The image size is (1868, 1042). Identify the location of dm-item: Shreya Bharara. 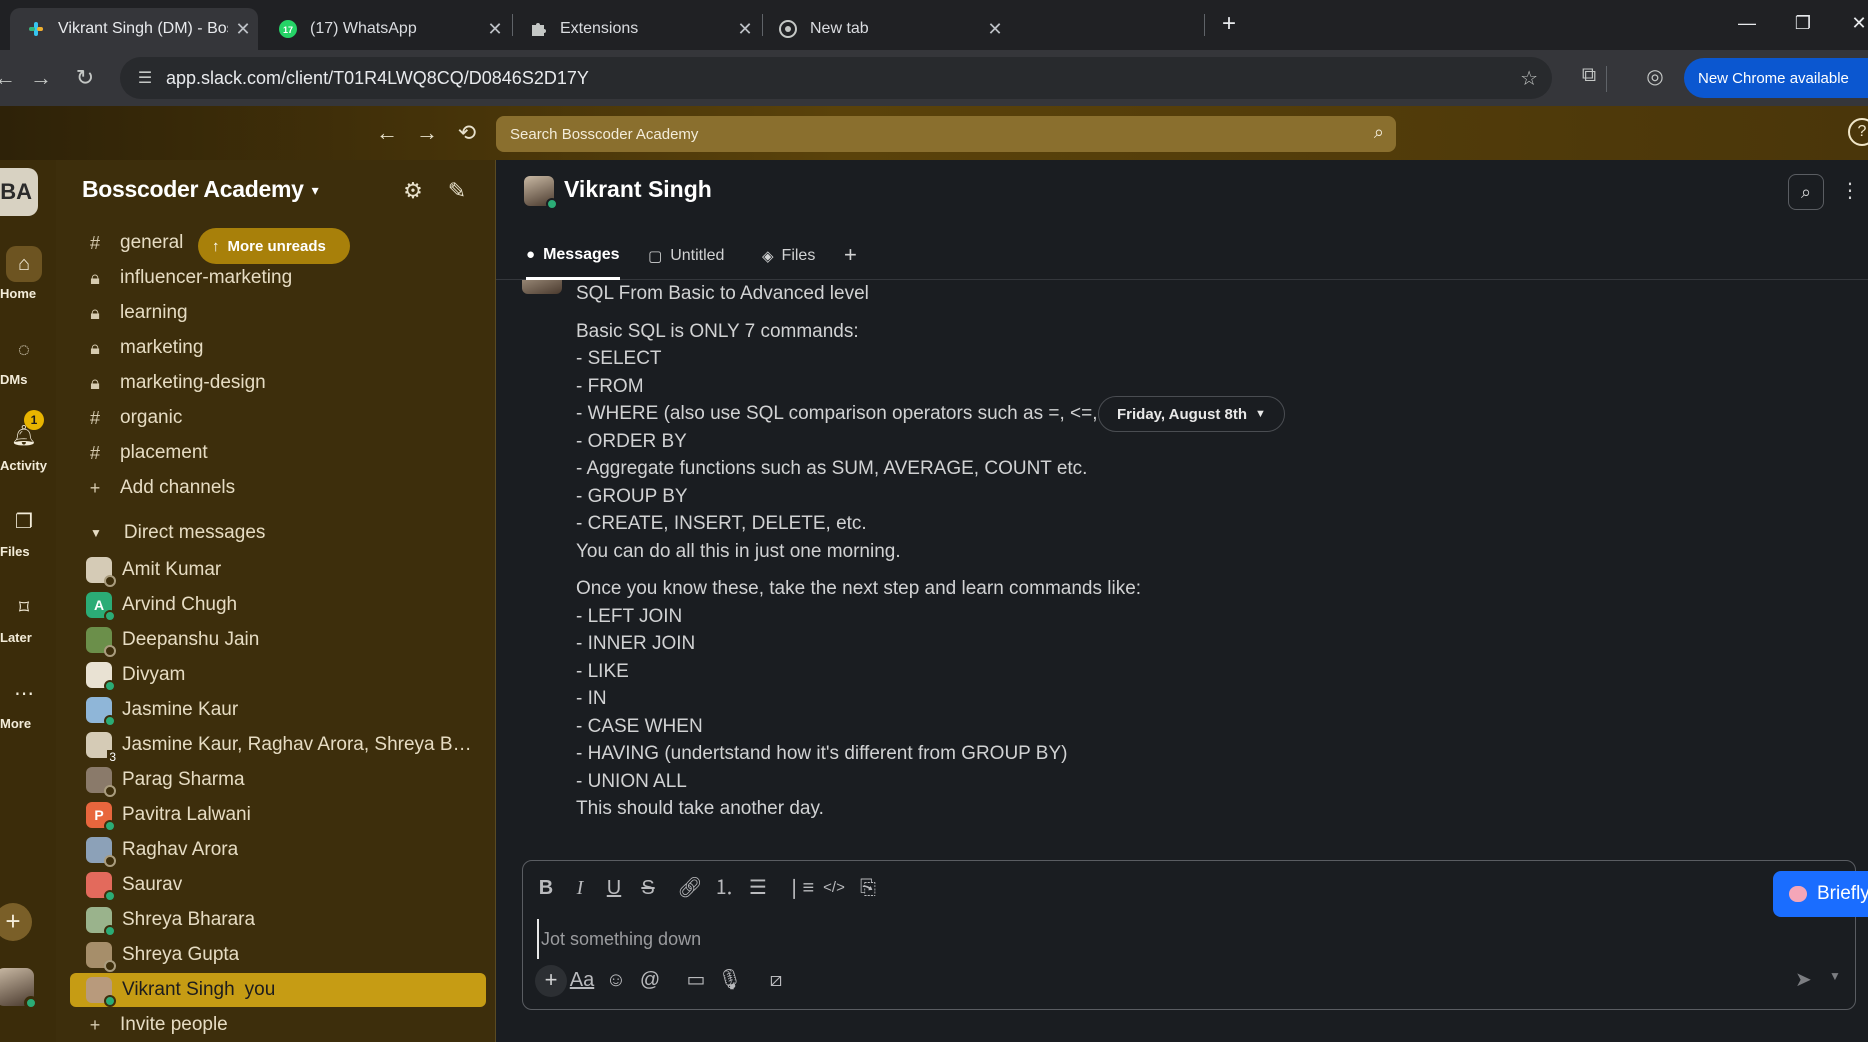
(278, 920).